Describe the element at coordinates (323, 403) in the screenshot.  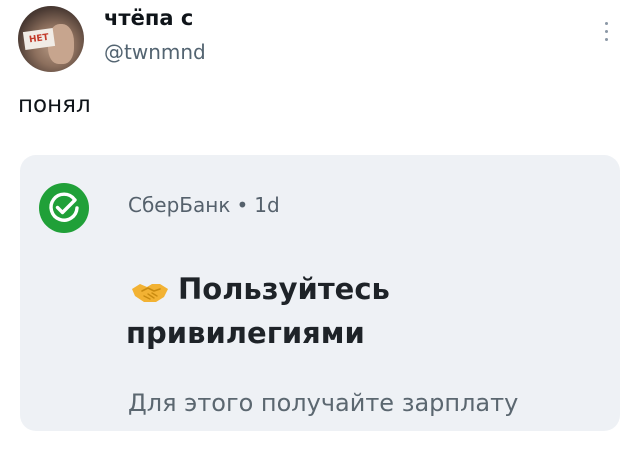
I see `ad-body-text: Для этого получайте зарплату` at that location.